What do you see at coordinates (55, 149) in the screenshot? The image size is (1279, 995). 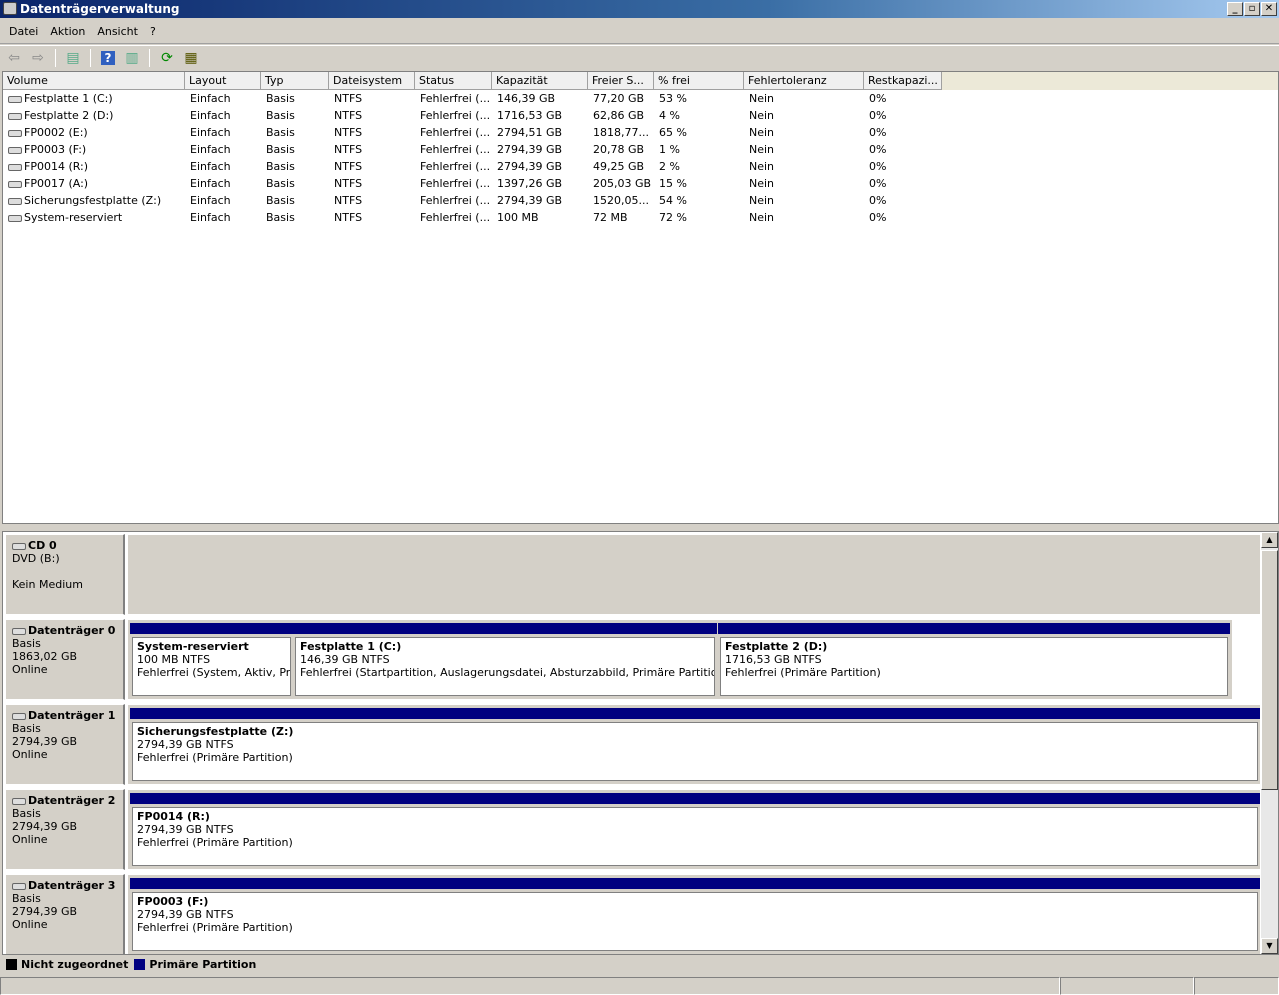 I see `cell-text: FP0003 (F:)` at bounding box center [55, 149].